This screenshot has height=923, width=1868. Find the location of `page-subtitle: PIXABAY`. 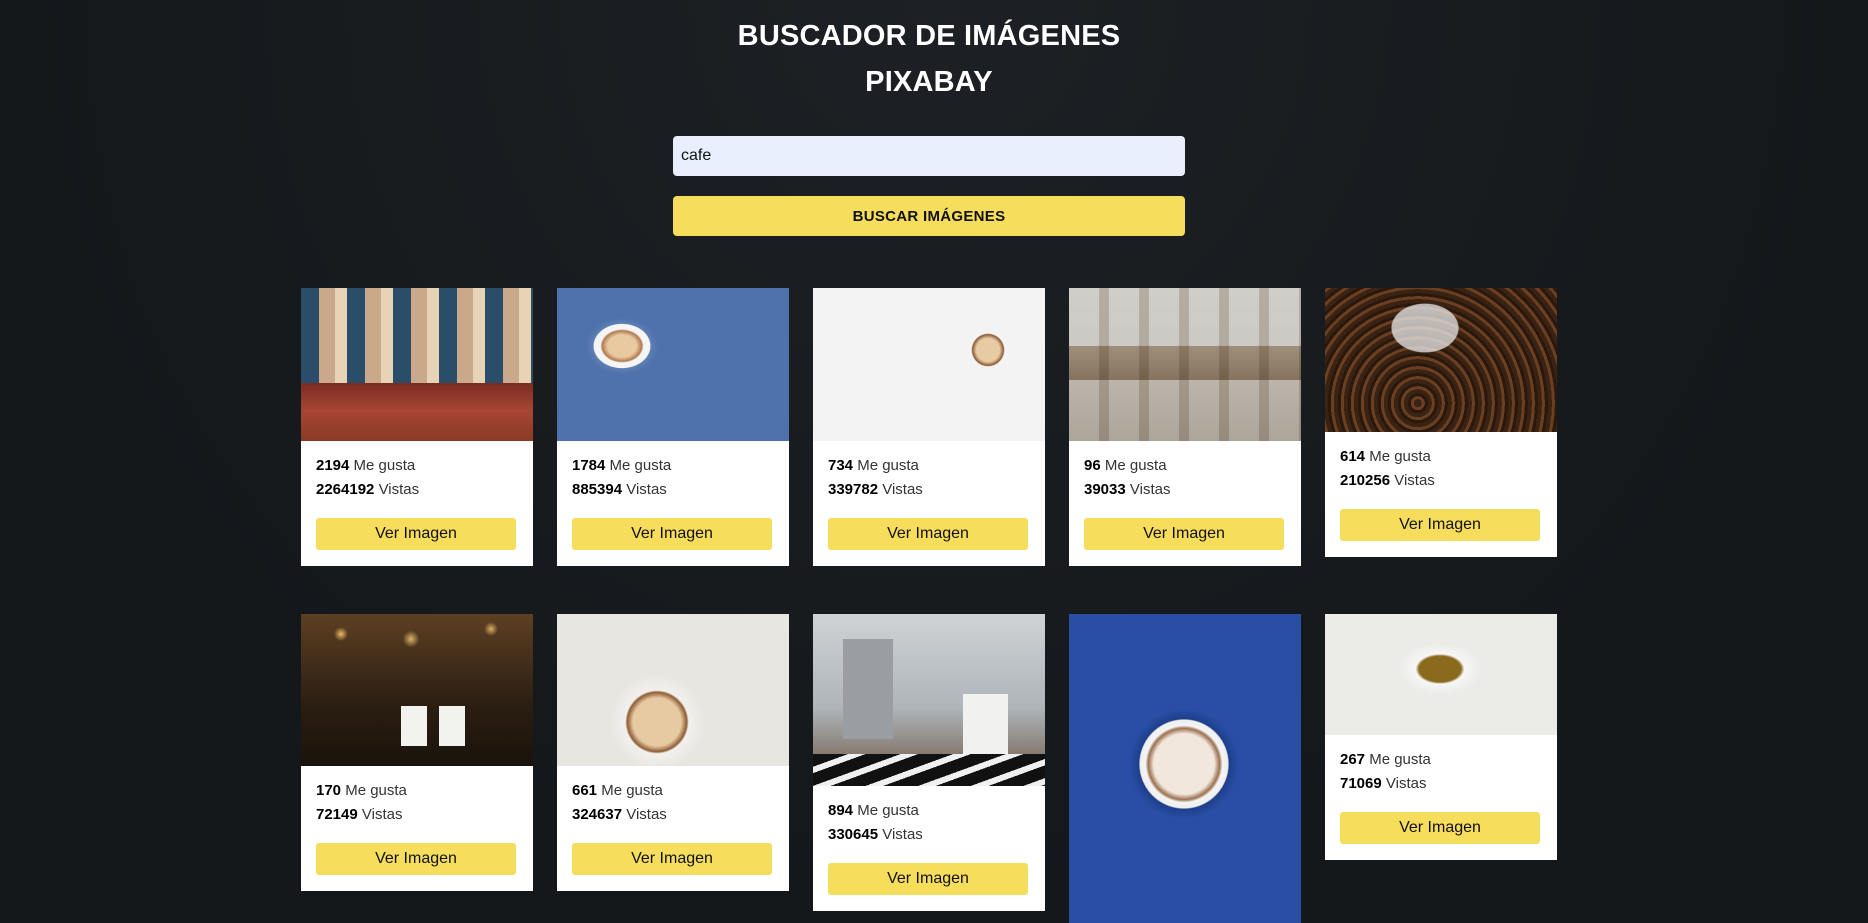

page-subtitle: PIXABAY is located at coordinates (929, 82).